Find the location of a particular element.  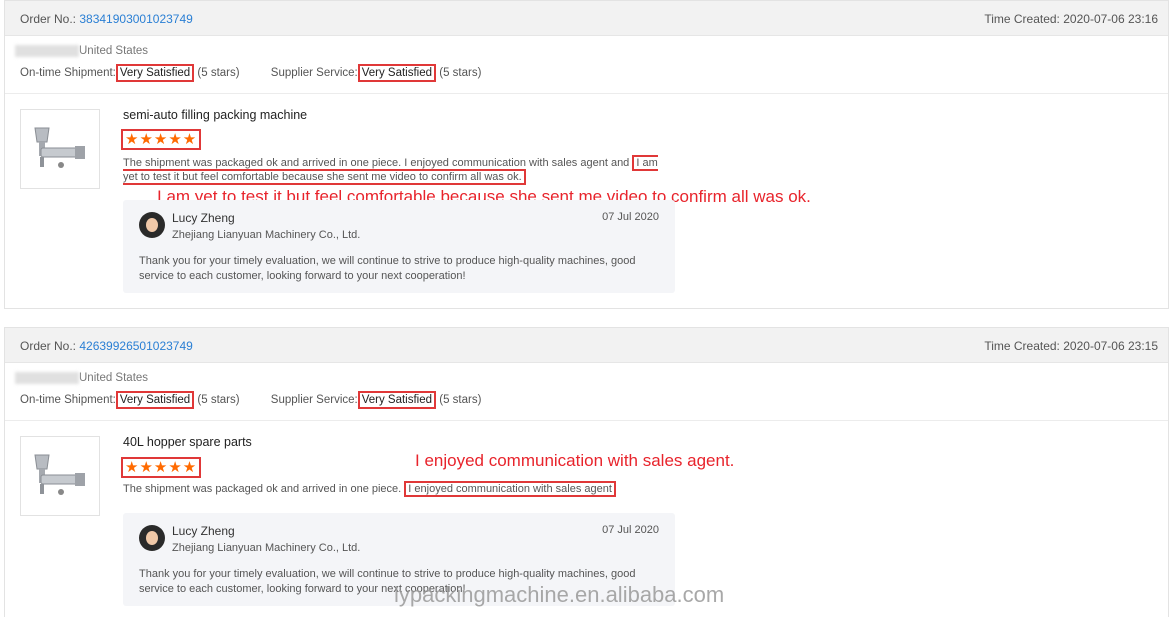

time-created: Time Created: 2020-07-06 23:15 is located at coordinates (1071, 346).